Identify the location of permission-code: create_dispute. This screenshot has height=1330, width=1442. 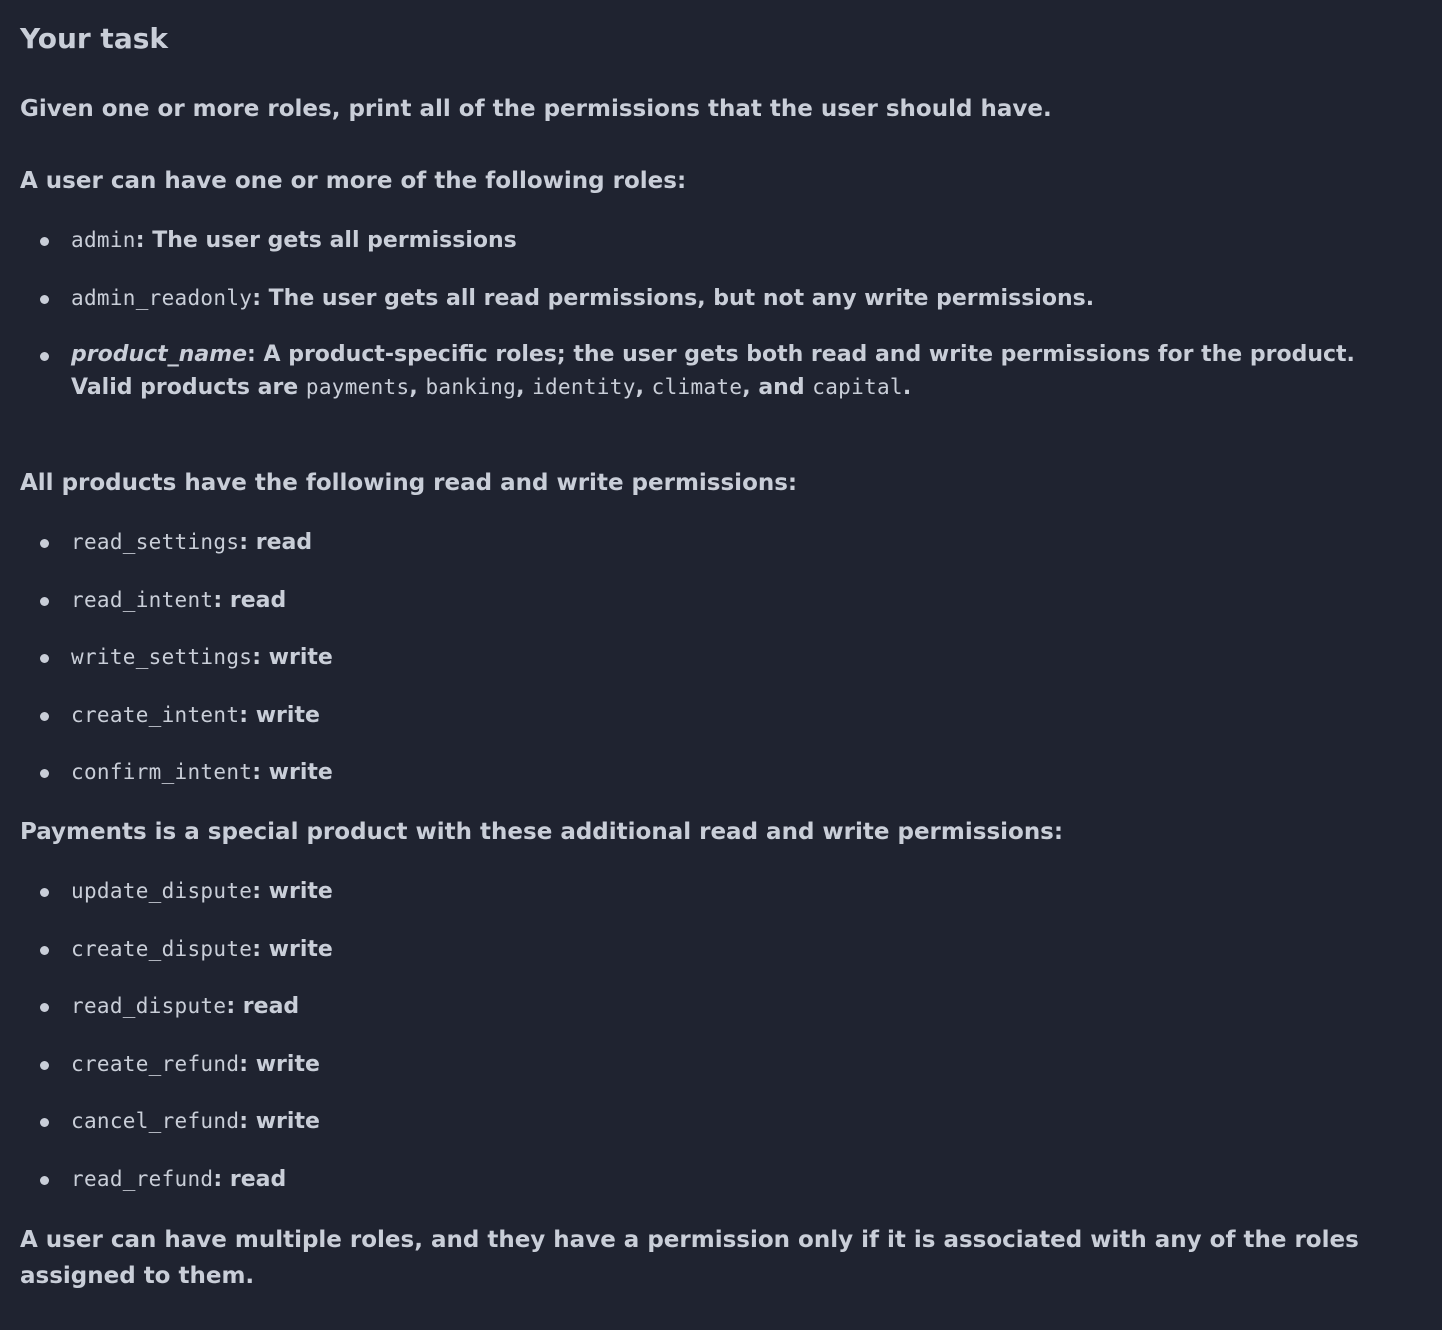
(162, 948).